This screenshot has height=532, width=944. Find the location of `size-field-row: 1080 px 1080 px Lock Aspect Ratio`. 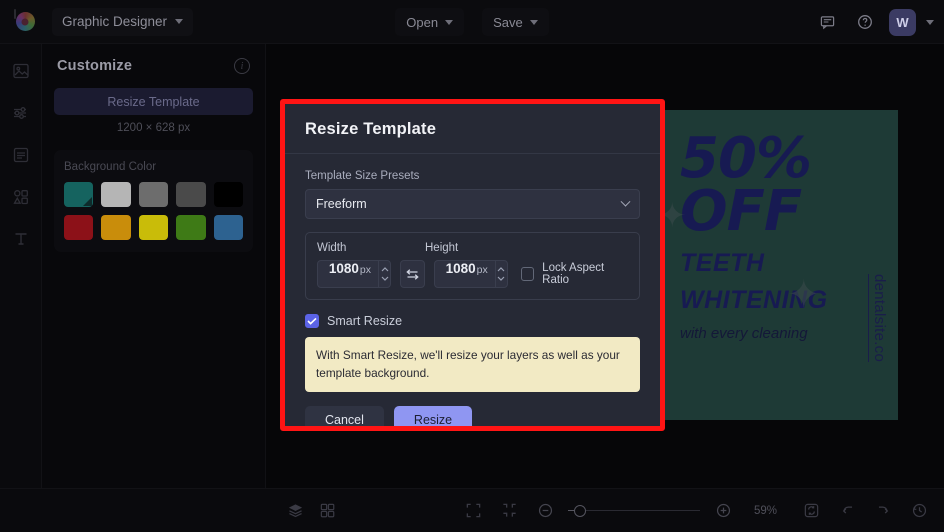

size-field-row: 1080 px 1080 px Lock Aspect Ratio is located at coordinates (472, 274).